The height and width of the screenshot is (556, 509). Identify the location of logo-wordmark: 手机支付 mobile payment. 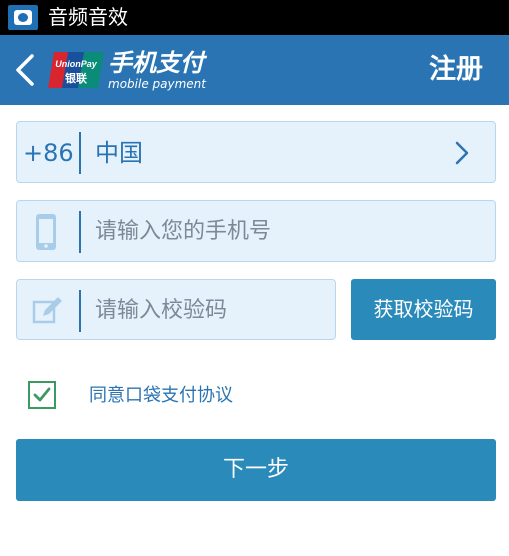
(157, 70).